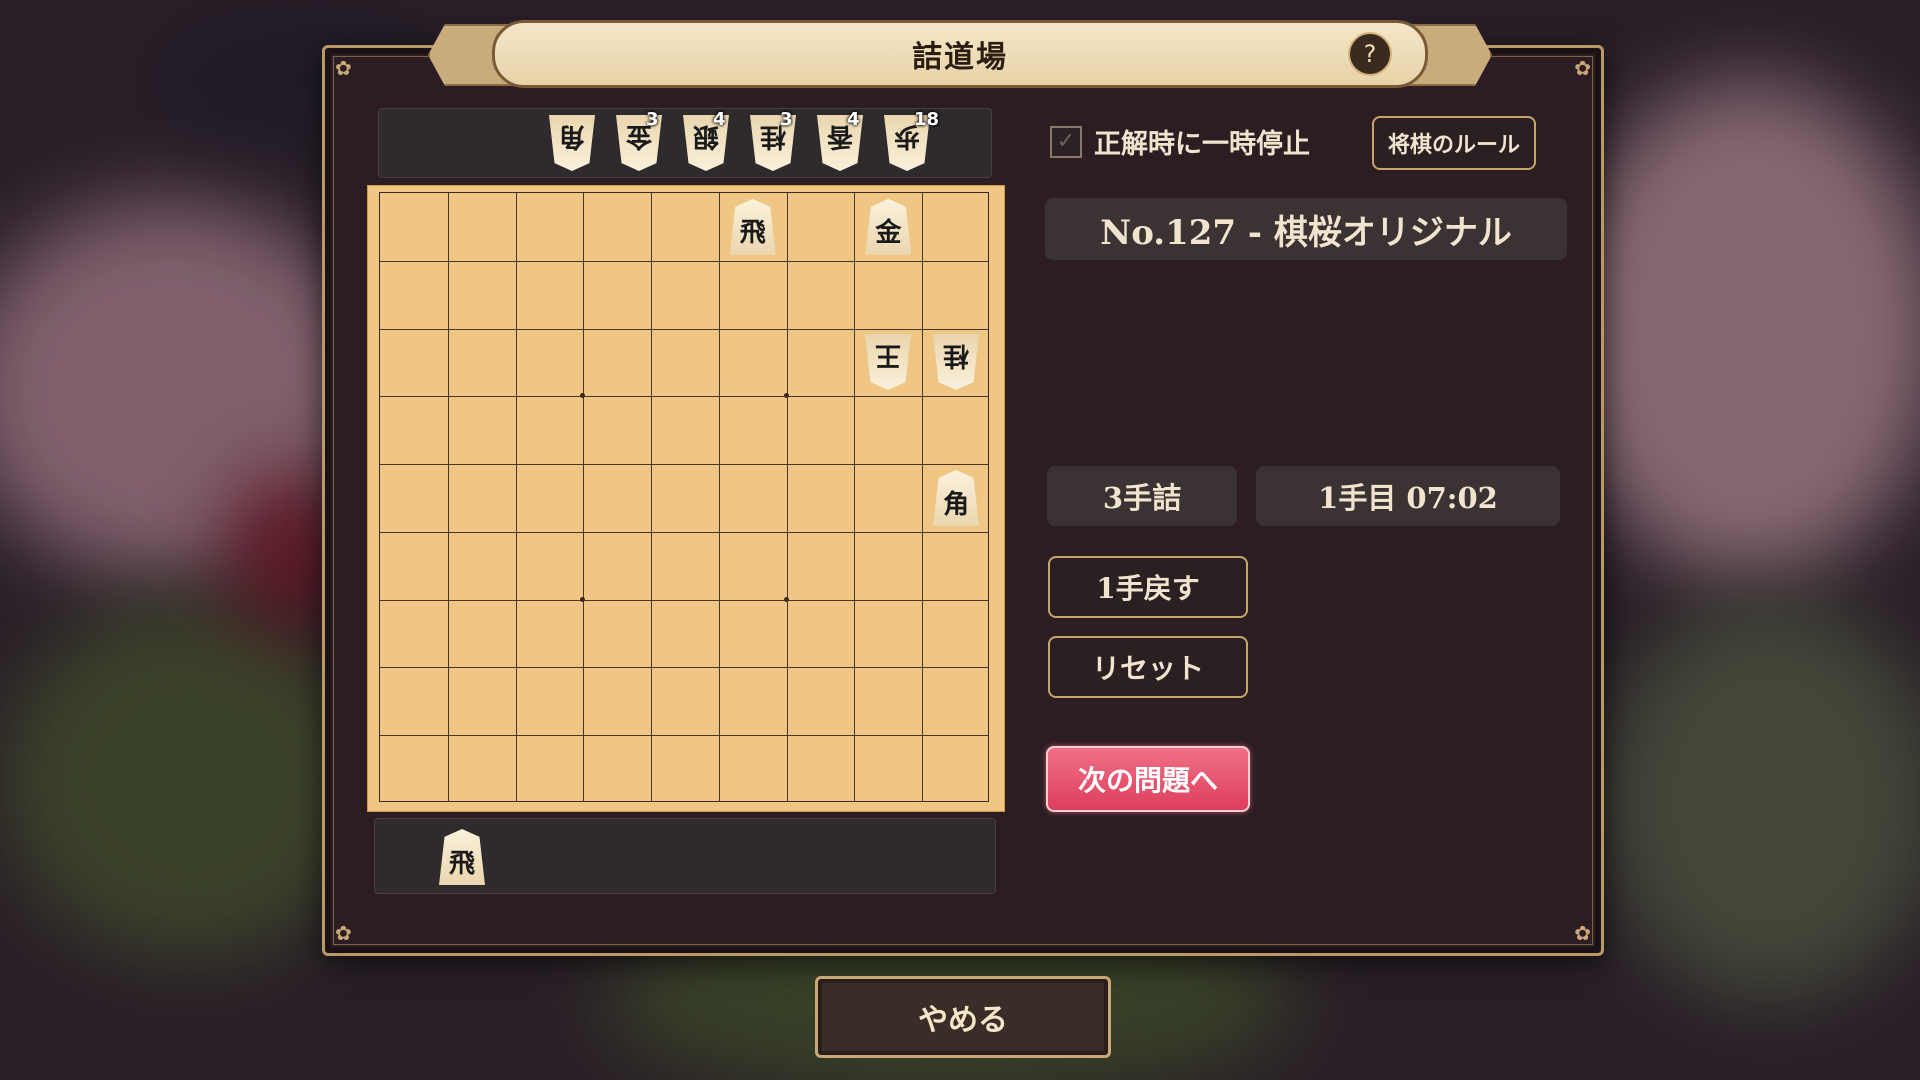 The image size is (1920, 1080). I want to click on title-bar: 詰道場 ?, so click(960, 54).